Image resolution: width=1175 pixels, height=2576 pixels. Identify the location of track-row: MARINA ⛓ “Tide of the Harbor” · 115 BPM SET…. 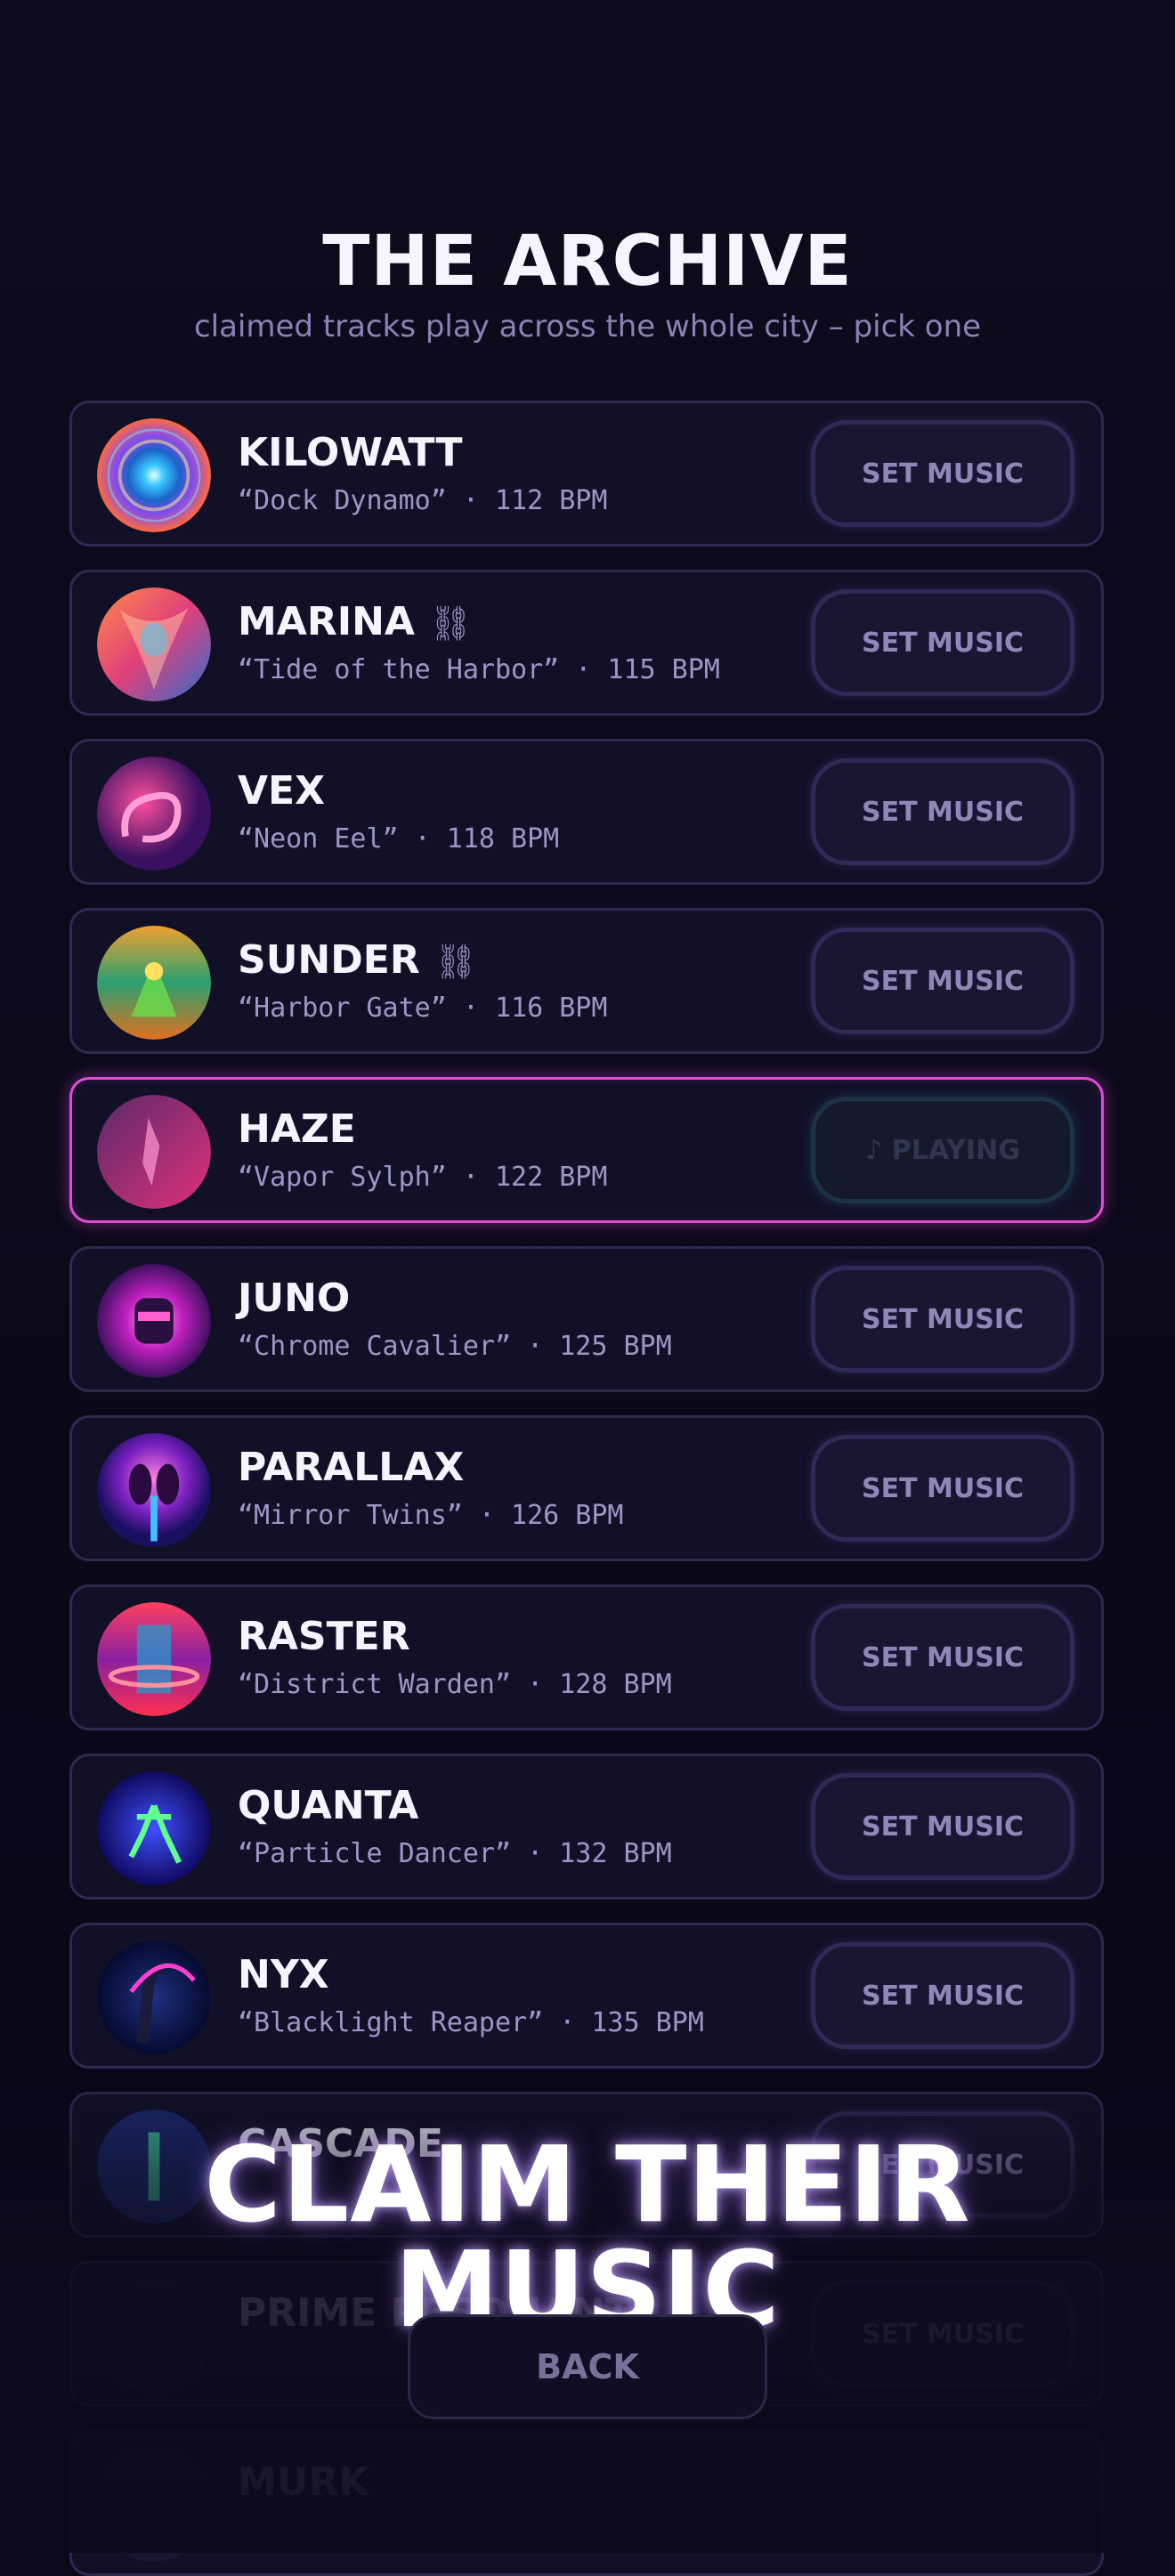
(586, 643).